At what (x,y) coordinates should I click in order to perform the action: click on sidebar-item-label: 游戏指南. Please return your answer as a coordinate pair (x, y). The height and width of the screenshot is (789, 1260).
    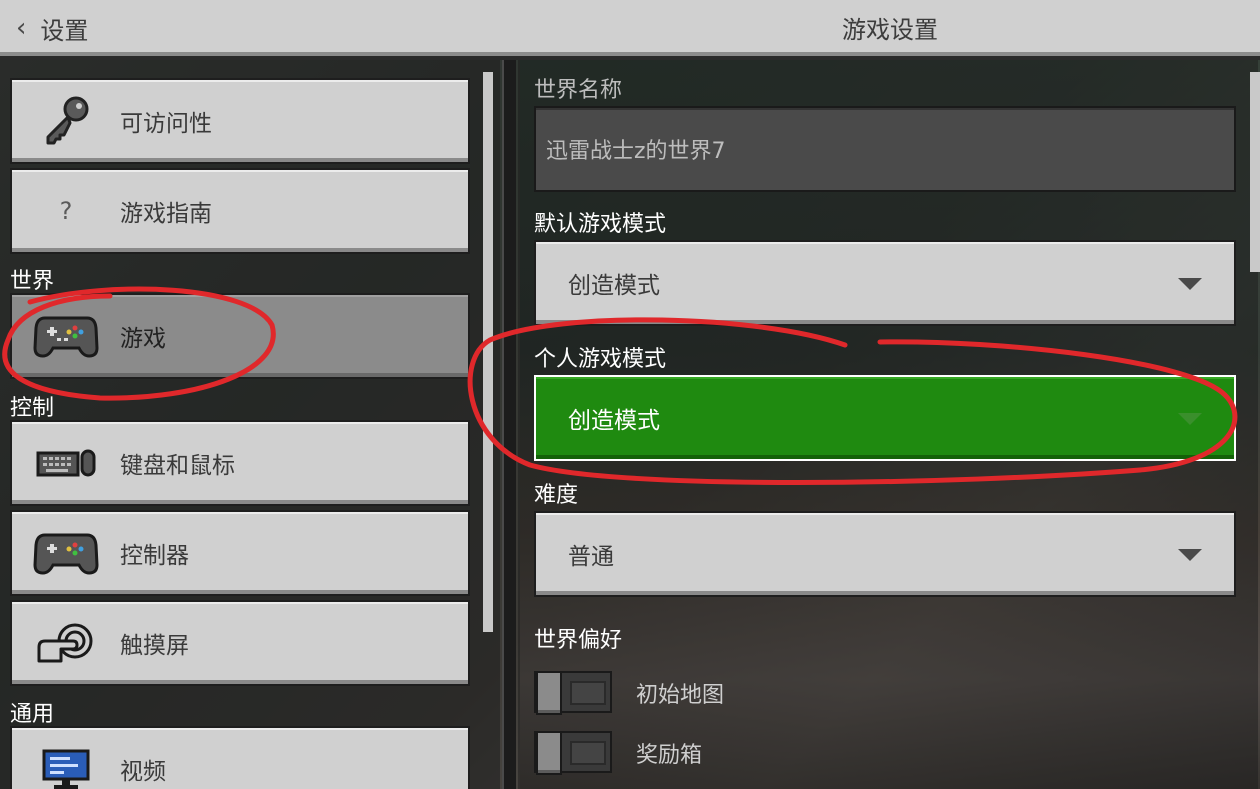
    Looking at the image, I should click on (166, 214).